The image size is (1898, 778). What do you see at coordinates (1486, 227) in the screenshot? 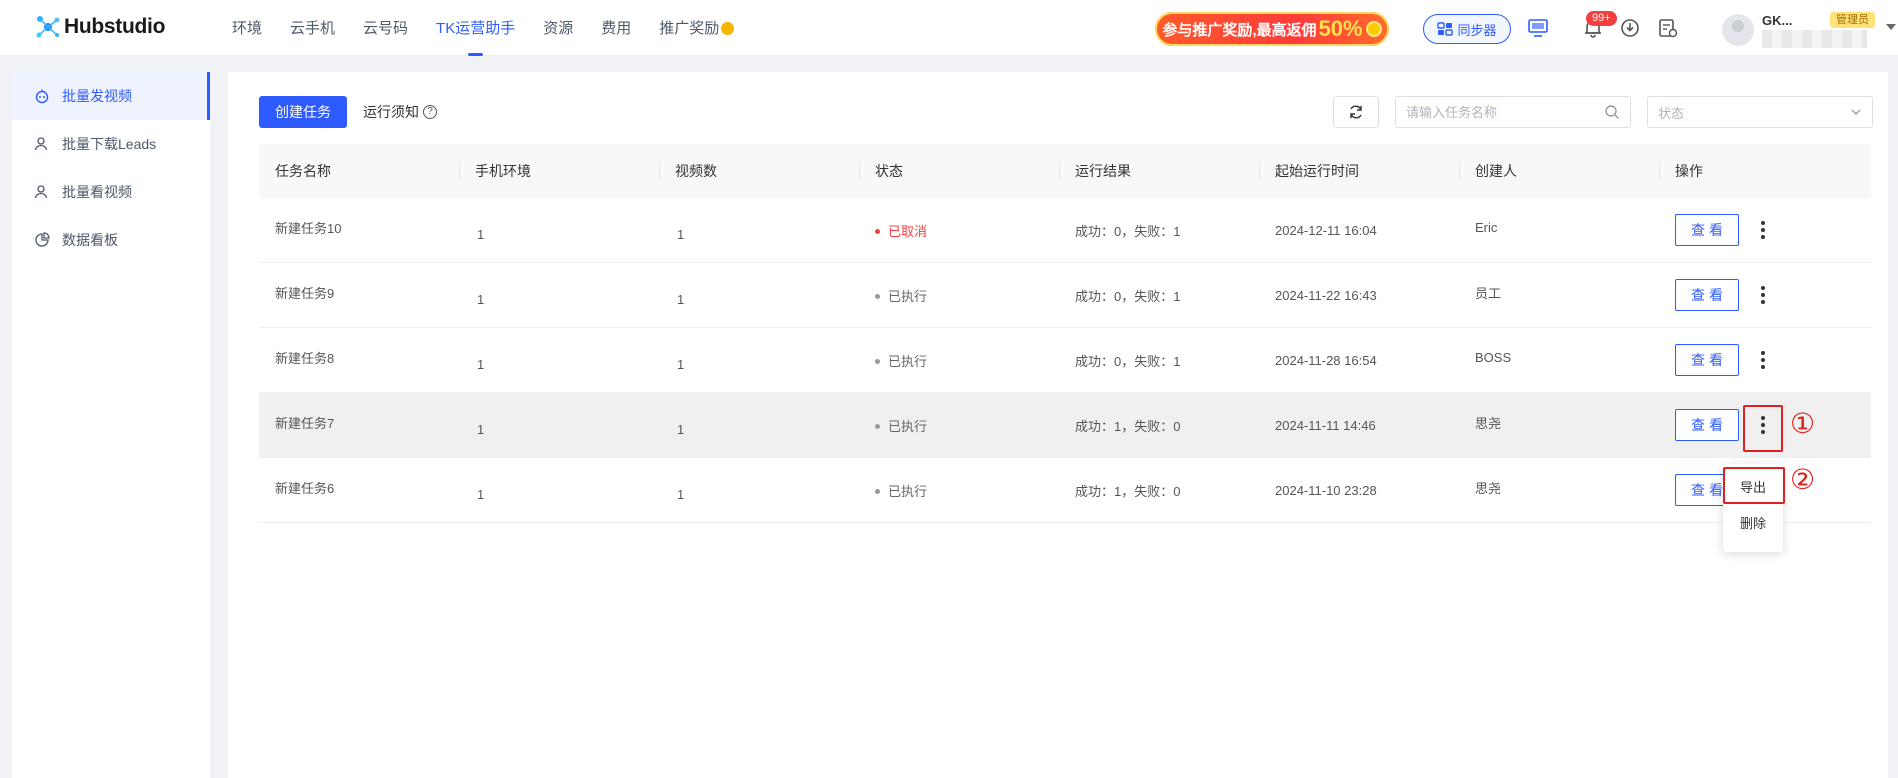
I see `cell-creator: Eric` at bounding box center [1486, 227].